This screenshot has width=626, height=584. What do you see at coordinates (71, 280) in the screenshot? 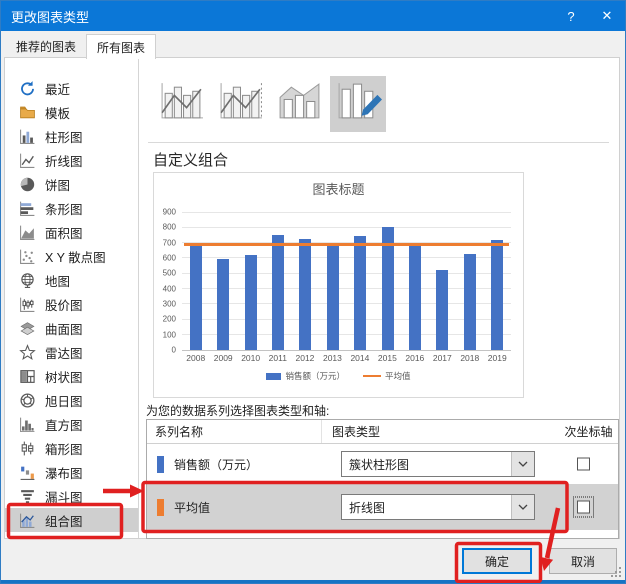
I see `sidebar-item-map-chart: 地图` at bounding box center [71, 280].